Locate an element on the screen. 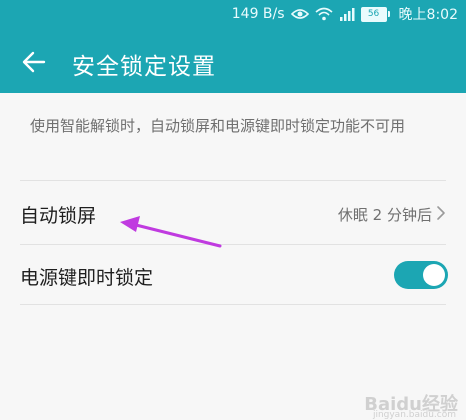 This screenshot has height=420, width=466. status-bar: 149 B/s 56 晚上8:02 is located at coordinates (233, 14).